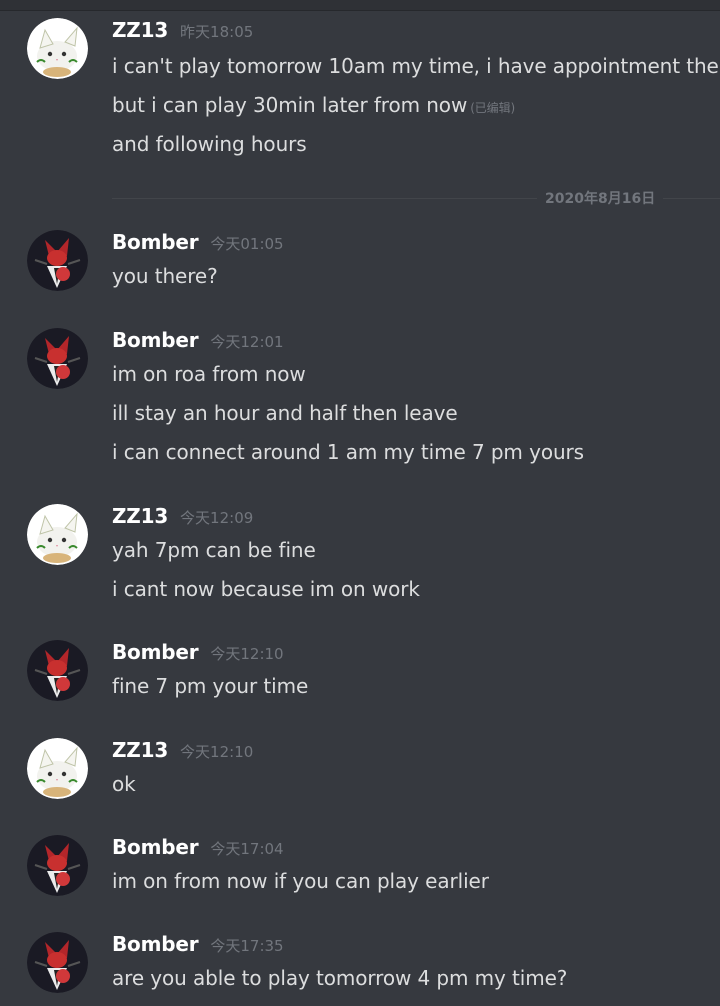 The height and width of the screenshot is (1006, 720). I want to click on message-header: Bomber 今天17:35, so click(198, 944).